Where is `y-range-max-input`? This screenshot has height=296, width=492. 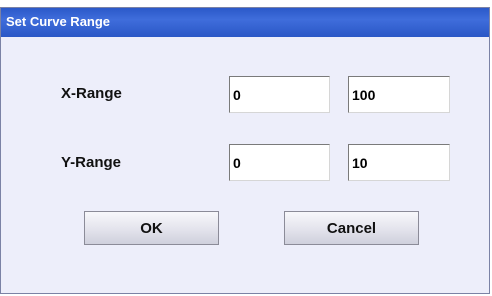 y-range-max-input is located at coordinates (399, 162).